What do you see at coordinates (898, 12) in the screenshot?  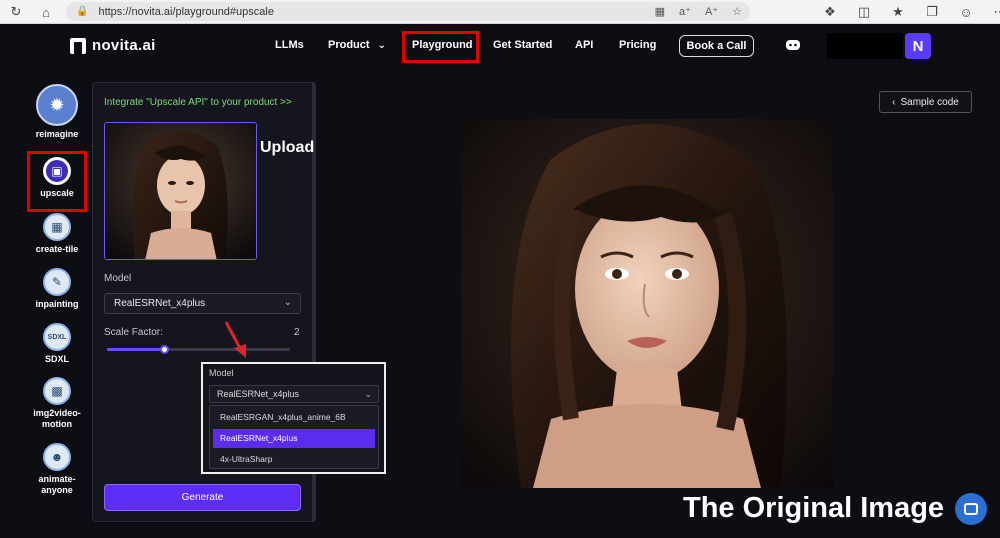 I see `favorites-icon: ★` at bounding box center [898, 12].